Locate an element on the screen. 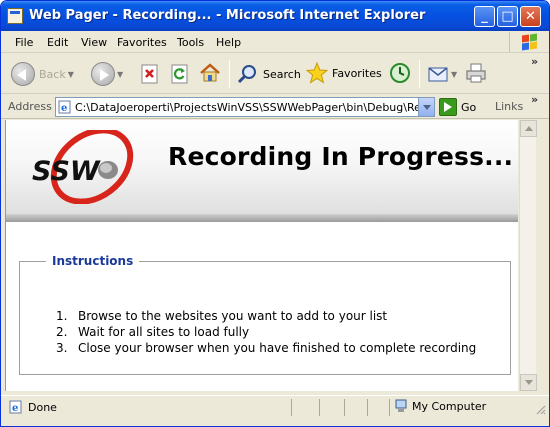 The width and height of the screenshot is (550, 427). refresh-button is located at coordinates (180, 74).